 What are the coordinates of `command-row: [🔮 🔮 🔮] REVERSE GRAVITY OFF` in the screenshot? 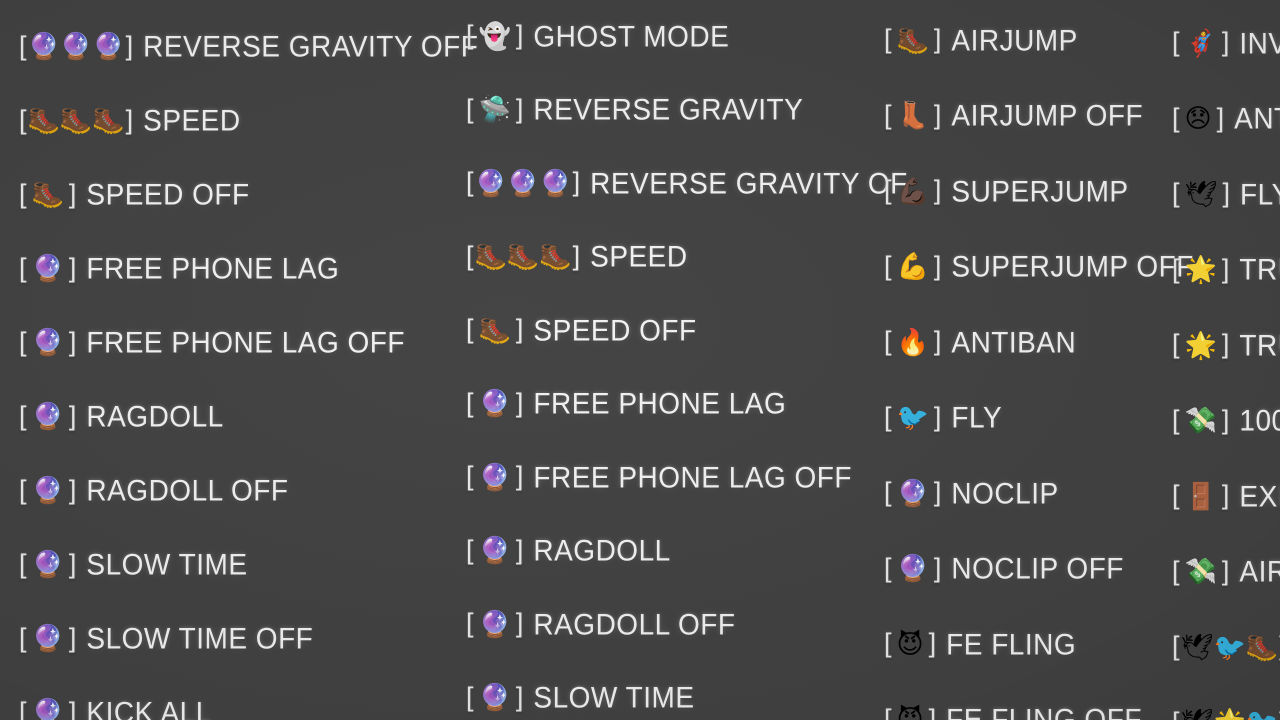 It's located at (248, 47).